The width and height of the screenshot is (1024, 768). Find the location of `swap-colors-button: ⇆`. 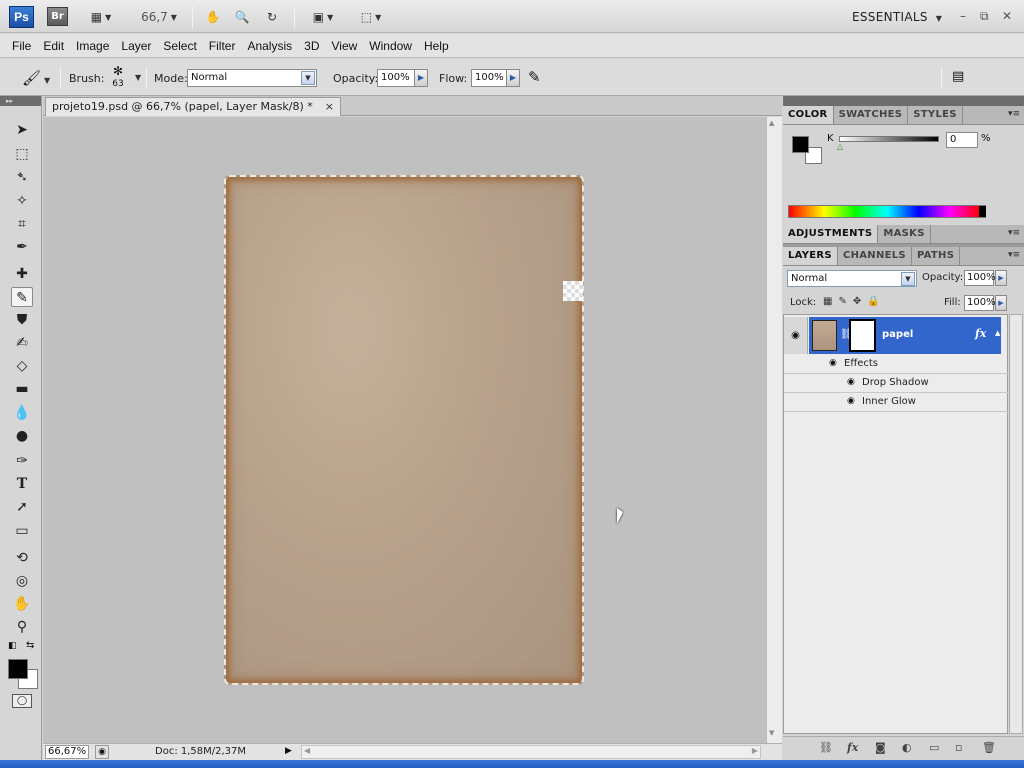

swap-colors-button: ⇆ is located at coordinates (30, 645).